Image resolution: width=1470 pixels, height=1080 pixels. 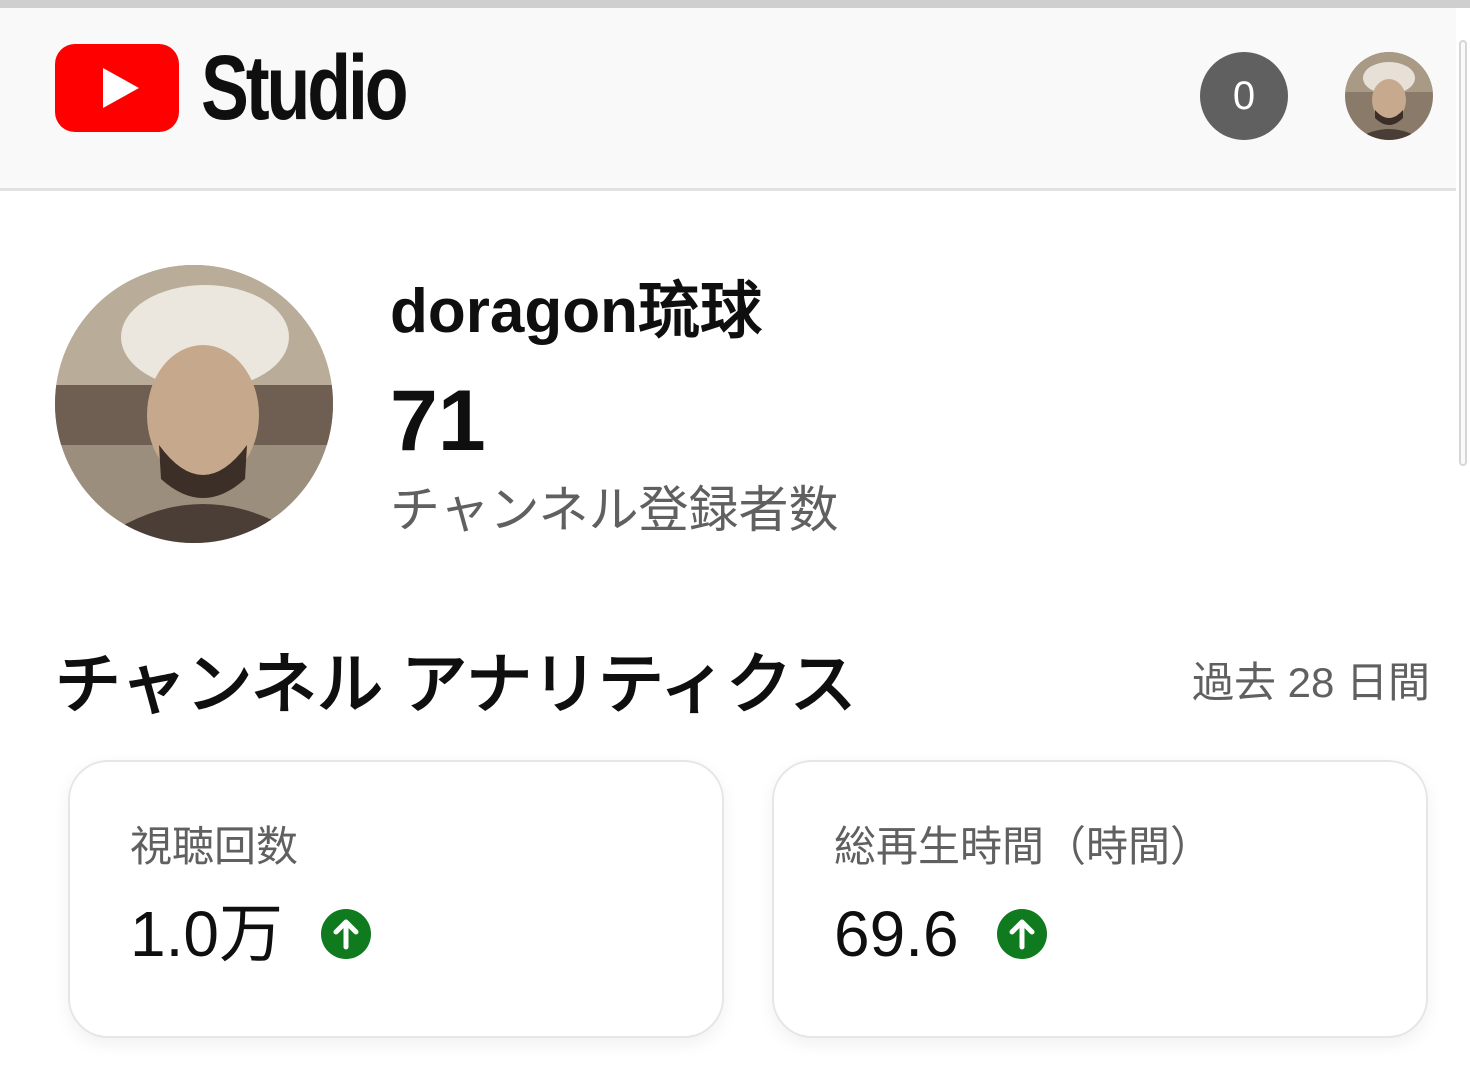 I want to click on top-edge-strip, so click(x=735, y=4).